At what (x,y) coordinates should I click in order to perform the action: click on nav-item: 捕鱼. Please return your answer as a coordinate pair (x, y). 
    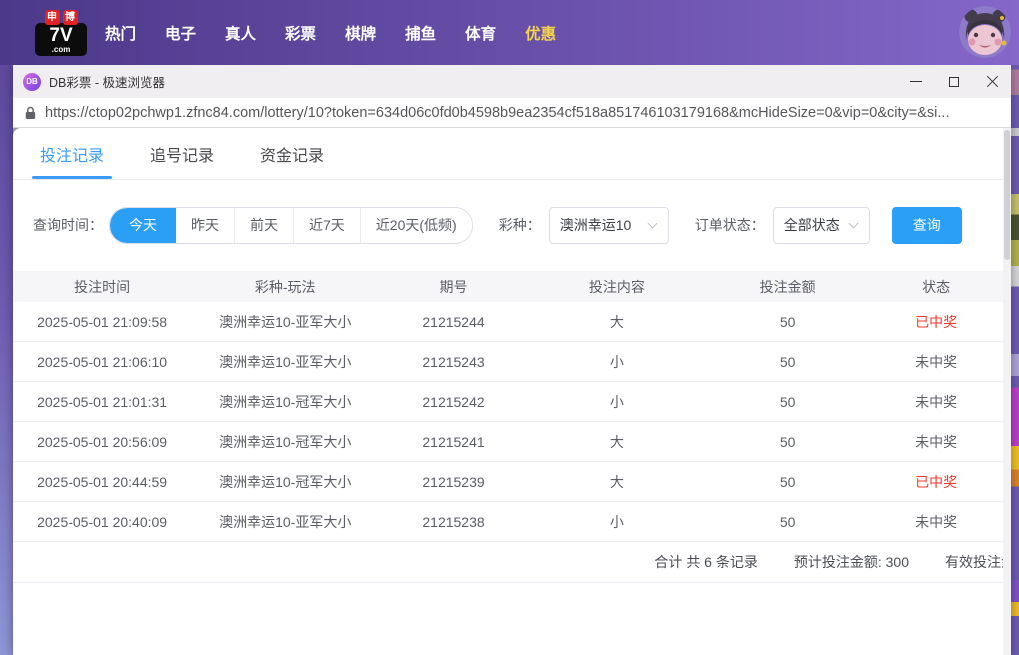
    Looking at the image, I should click on (420, 33).